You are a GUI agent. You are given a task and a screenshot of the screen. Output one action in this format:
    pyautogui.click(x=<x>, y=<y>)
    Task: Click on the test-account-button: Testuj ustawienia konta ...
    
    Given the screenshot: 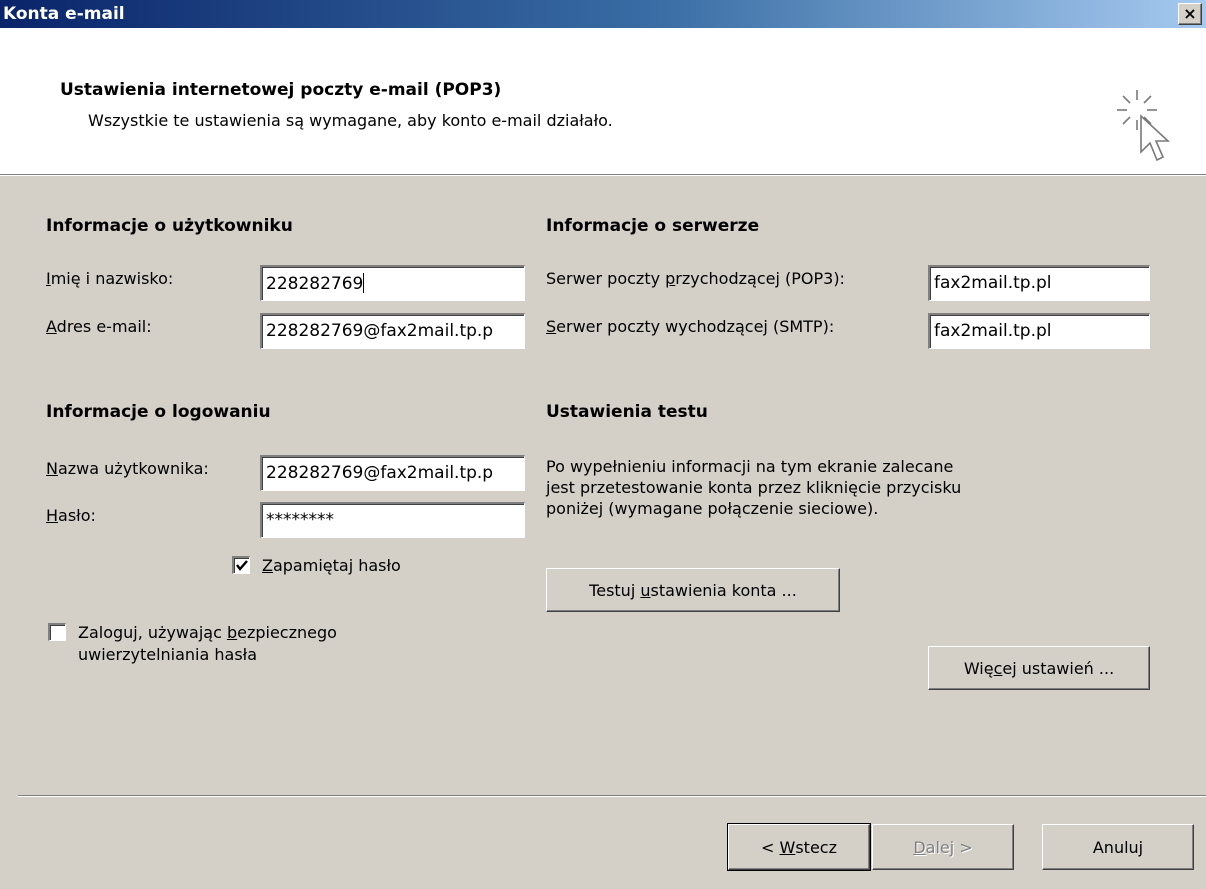 What is the action you would take?
    pyautogui.click(x=693, y=590)
    